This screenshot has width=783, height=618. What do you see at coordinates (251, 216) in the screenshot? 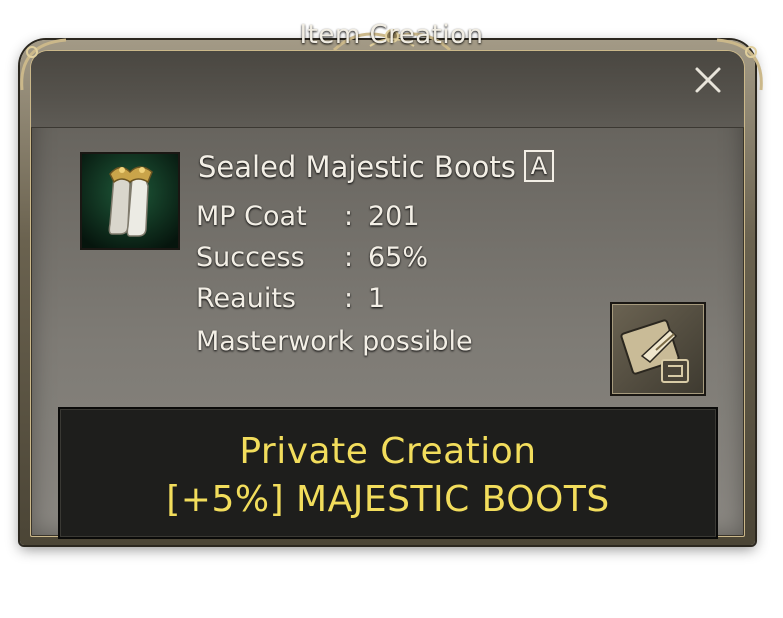
I see `stat-label: MP Coat` at bounding box center [251, 216].